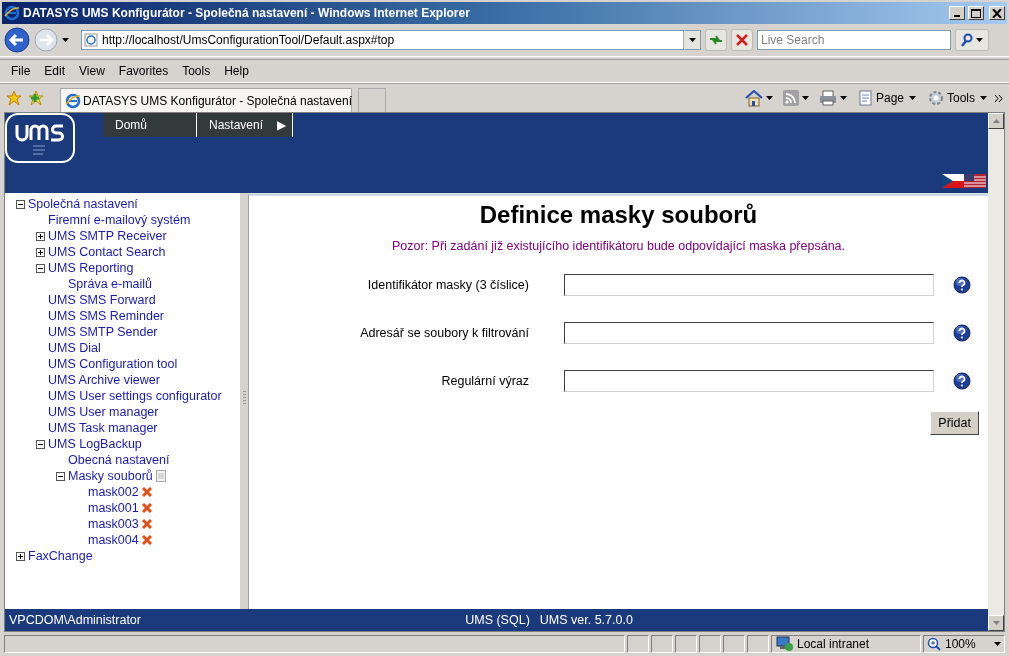 This screenshot has height=656, width=1009. What do you see at coordinates (40, 138) in the screenshot?
I see `ums-logo` at bounding box center [40, 138].